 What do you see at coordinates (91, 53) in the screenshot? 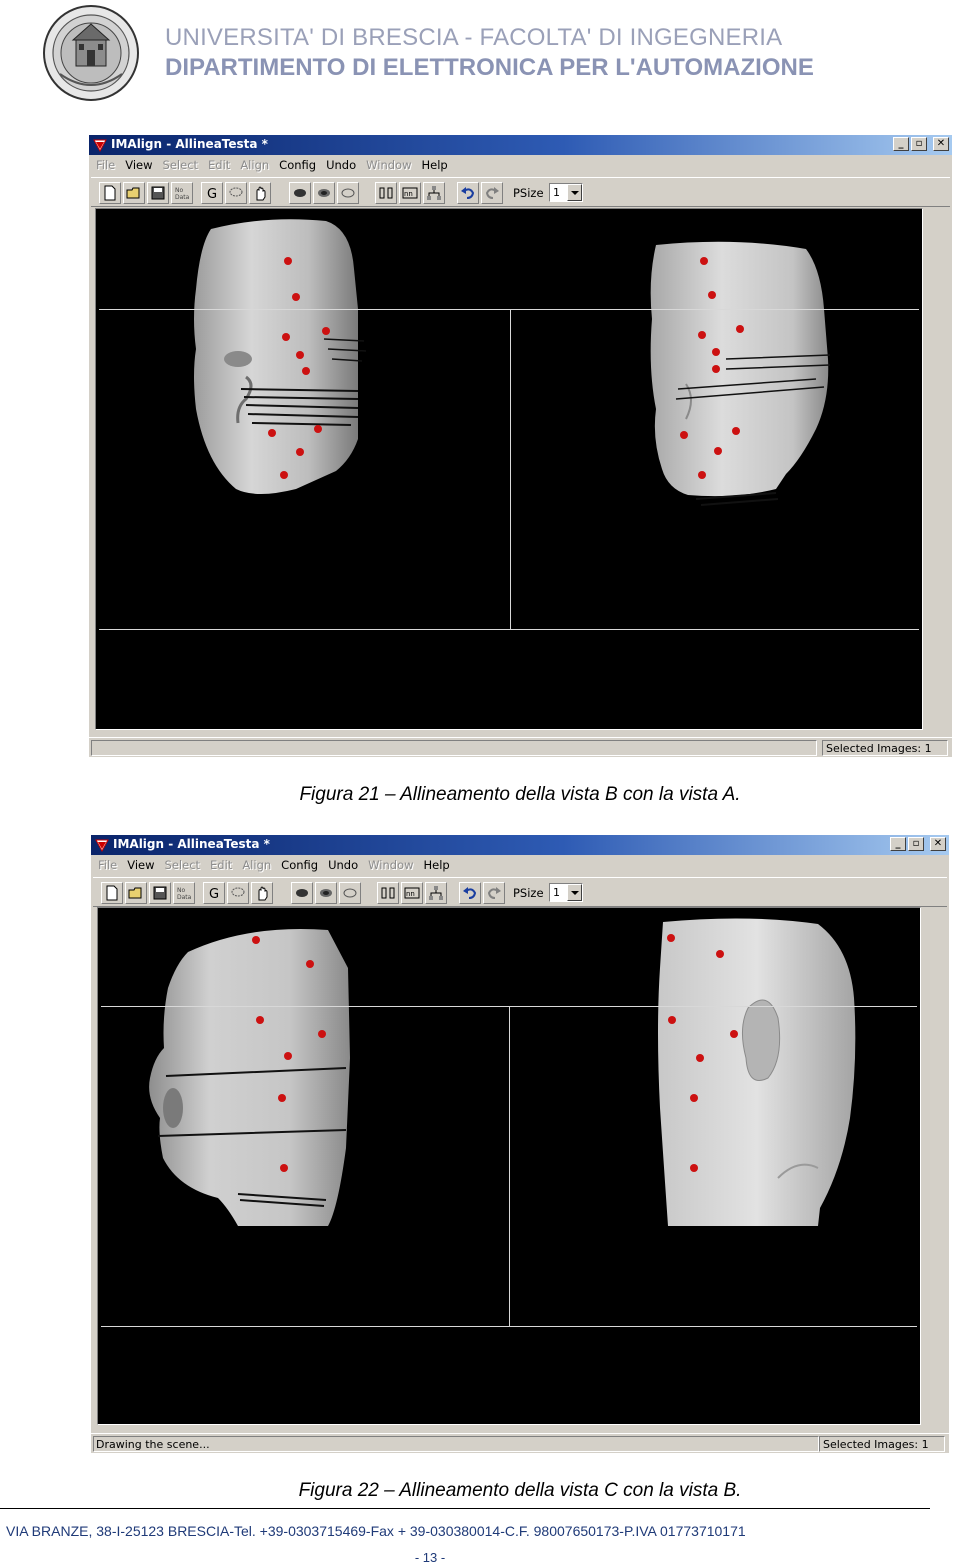
I see `university-seal-logo` at bounding box center [91, 53].